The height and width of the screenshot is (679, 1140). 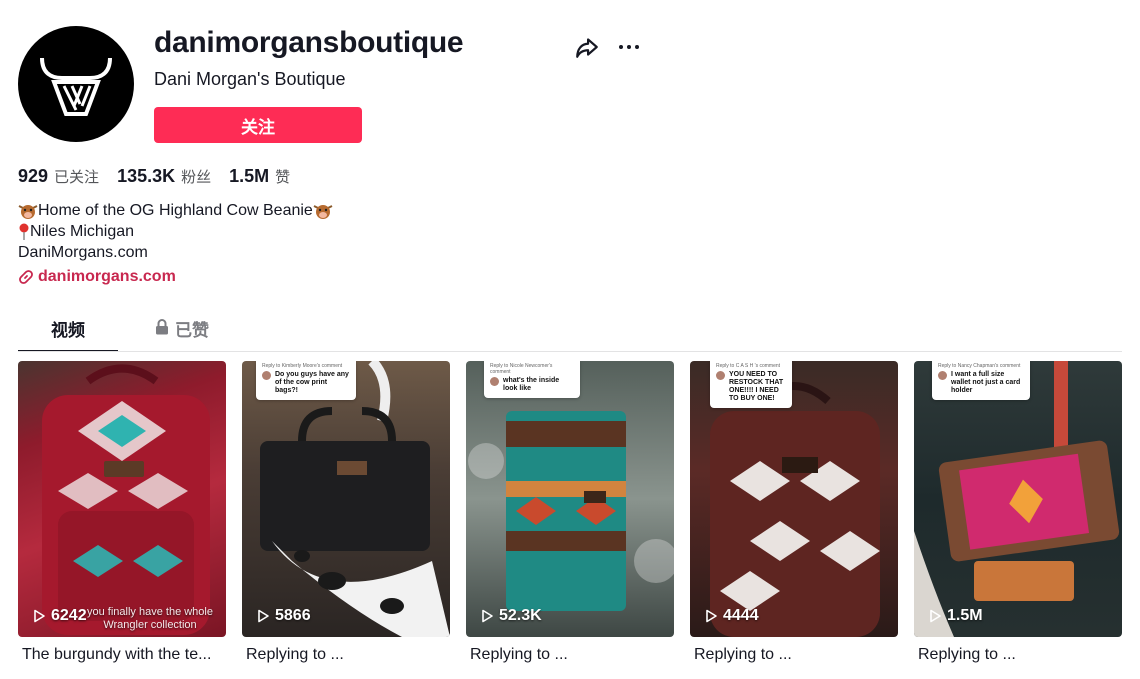 What do you see at coordinates (33, 176) in the screenshot?
I see `following-count: 929` at bounding box center [33, 176].